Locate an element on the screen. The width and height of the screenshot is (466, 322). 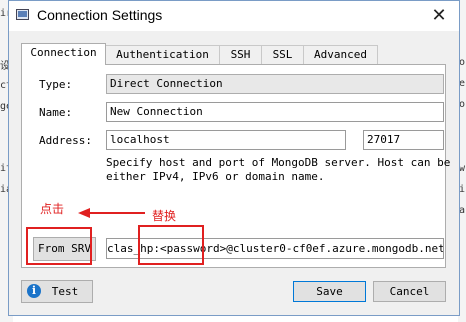
tab-connection: Connection is located at coordinates (63, 54).